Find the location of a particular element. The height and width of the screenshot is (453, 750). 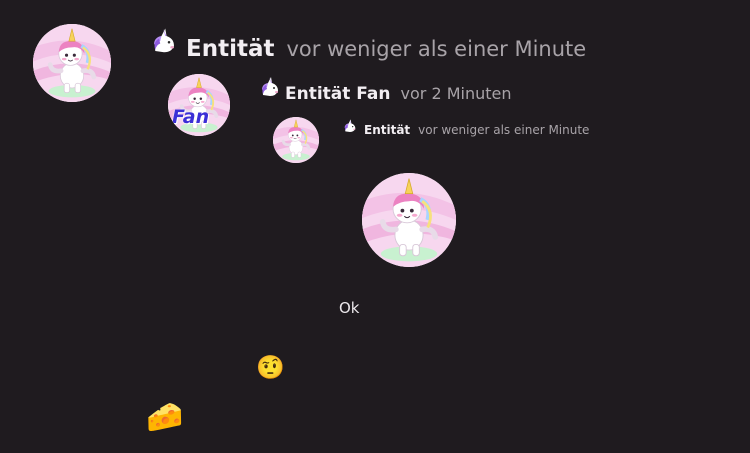

timestamp: vor 2 Minuten is located at coordinates (456, 93).